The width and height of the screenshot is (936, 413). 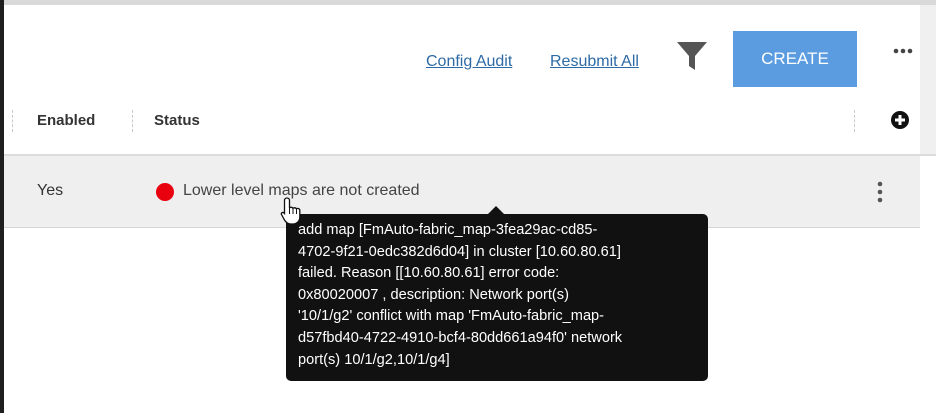 What do you see at coordinates (50, 190) in the screenshot?
I see `enabled-cell: Yes` at bounding box center [50, 190].